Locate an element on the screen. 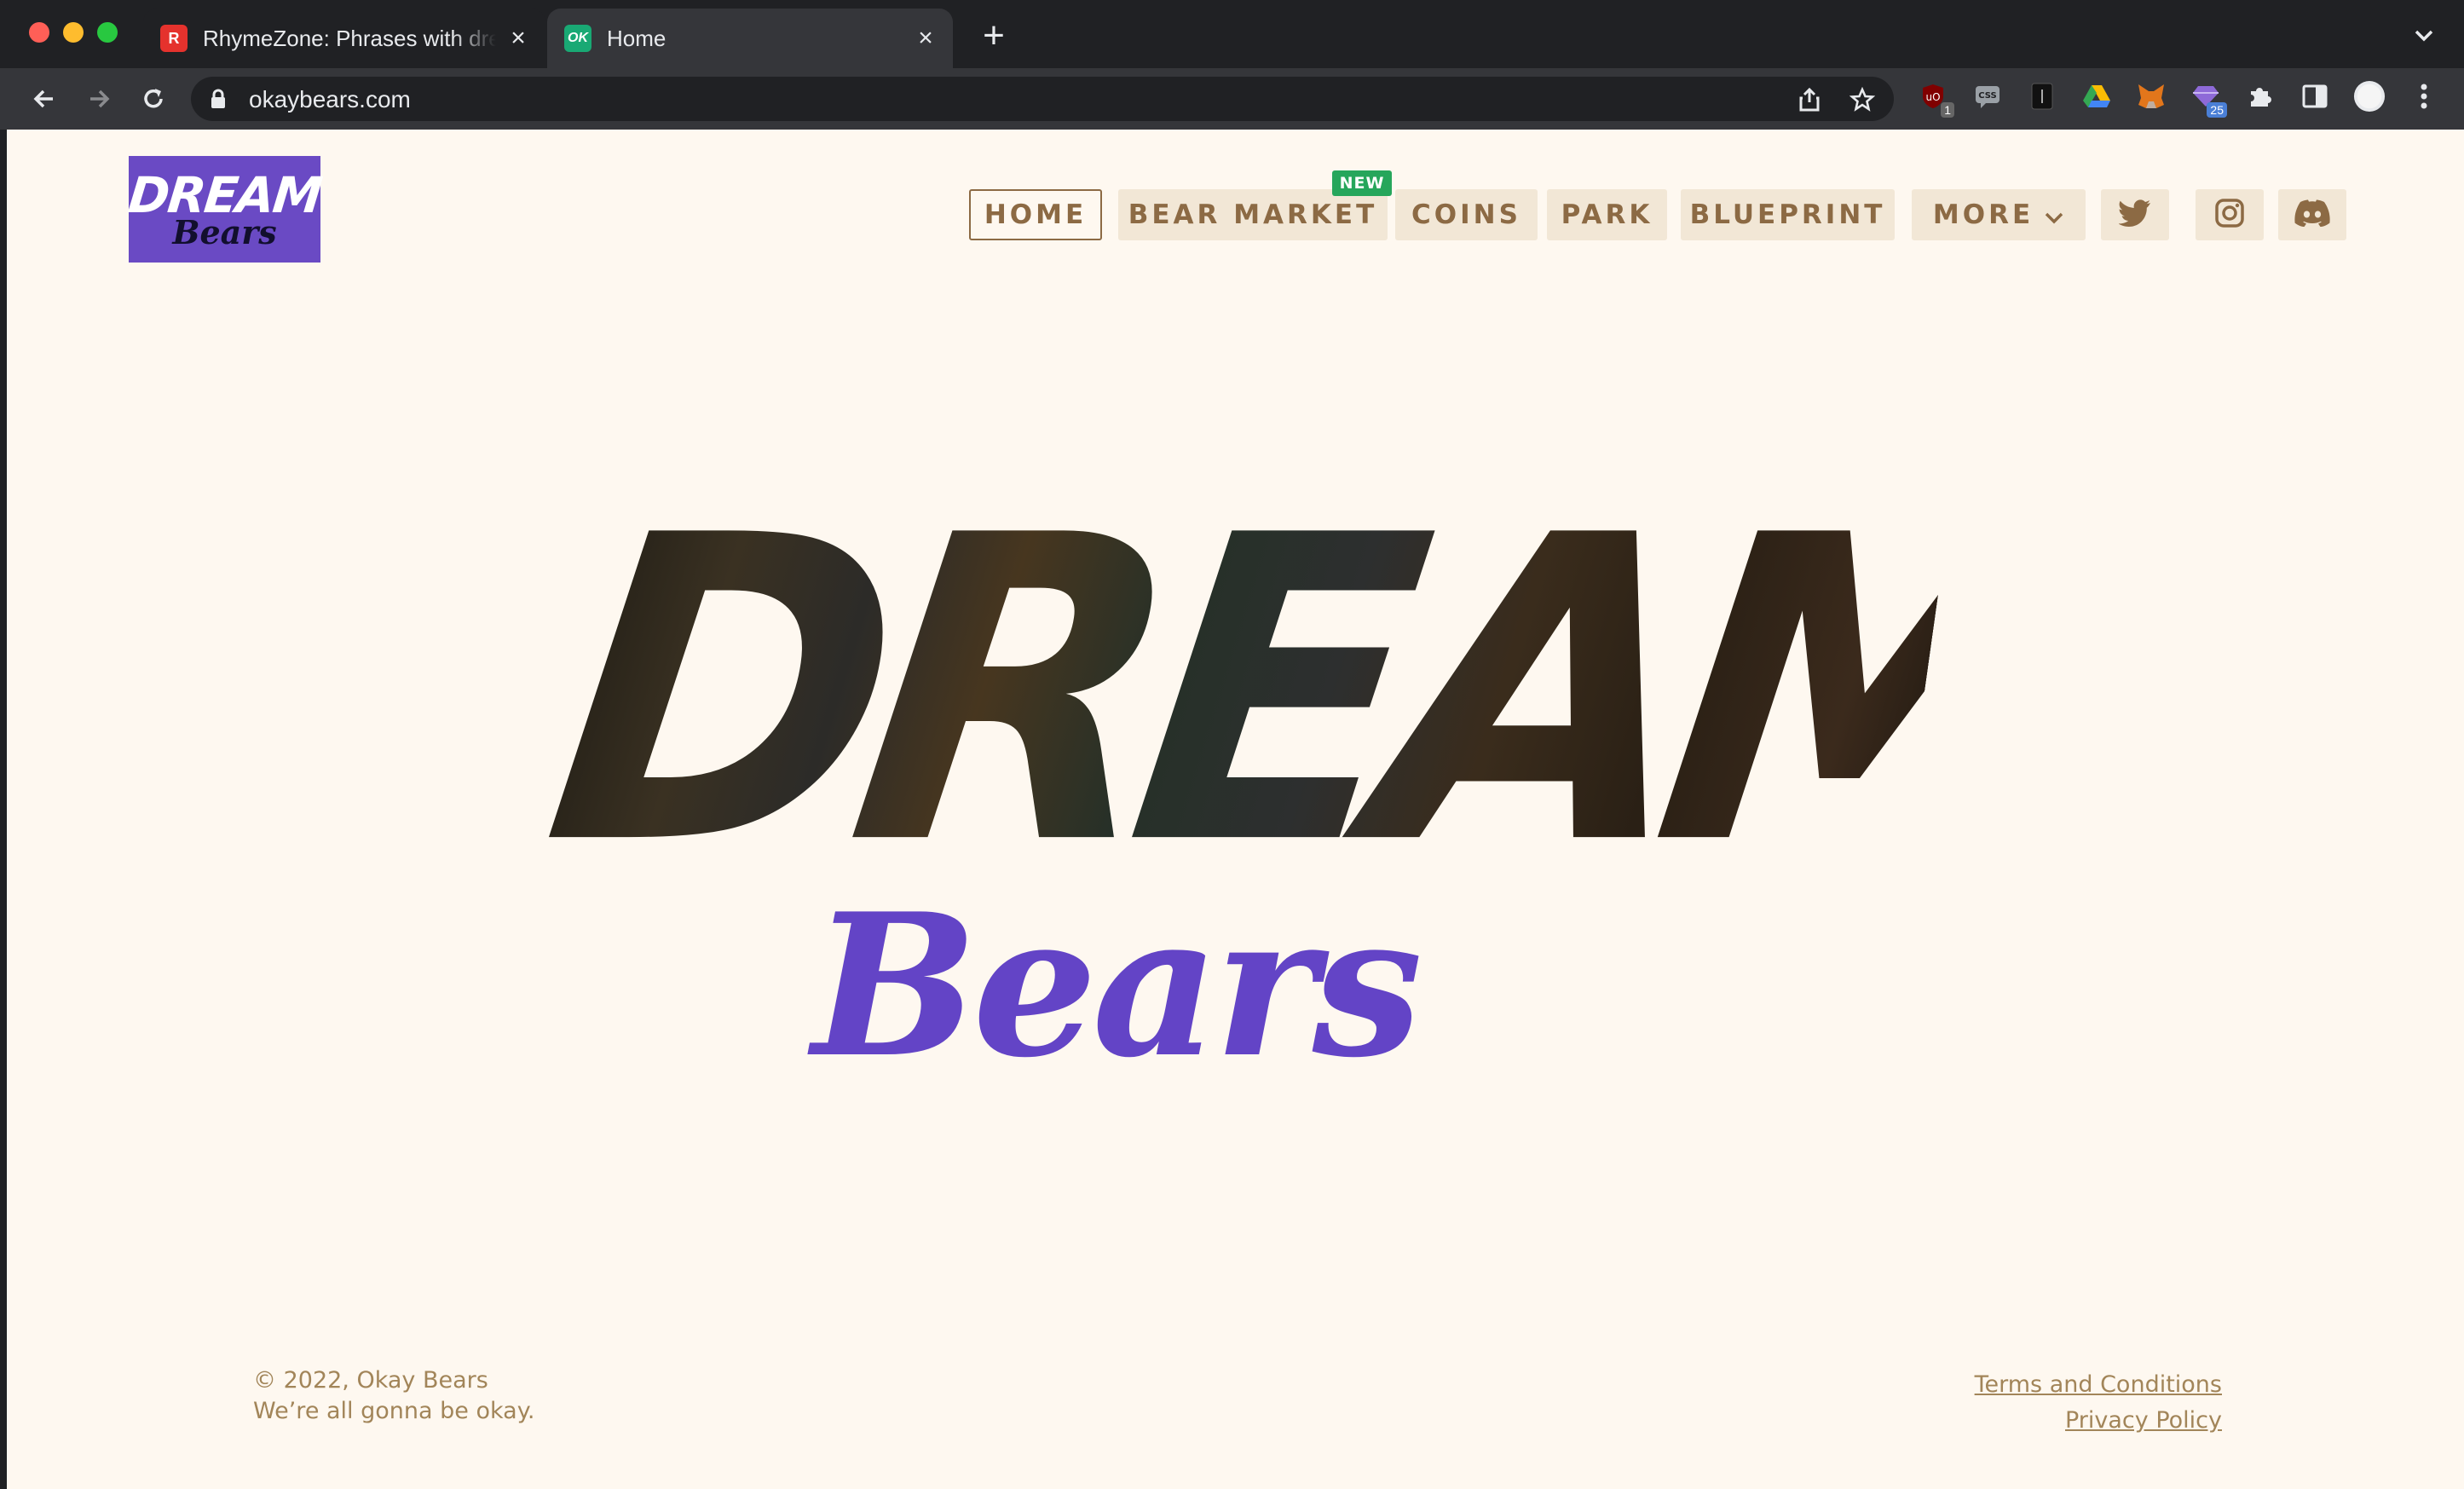 Image resolution: width=2464 pixels, height=1489 pixels. logo-line-dream: DREAM is located at coordinates (225, 195).